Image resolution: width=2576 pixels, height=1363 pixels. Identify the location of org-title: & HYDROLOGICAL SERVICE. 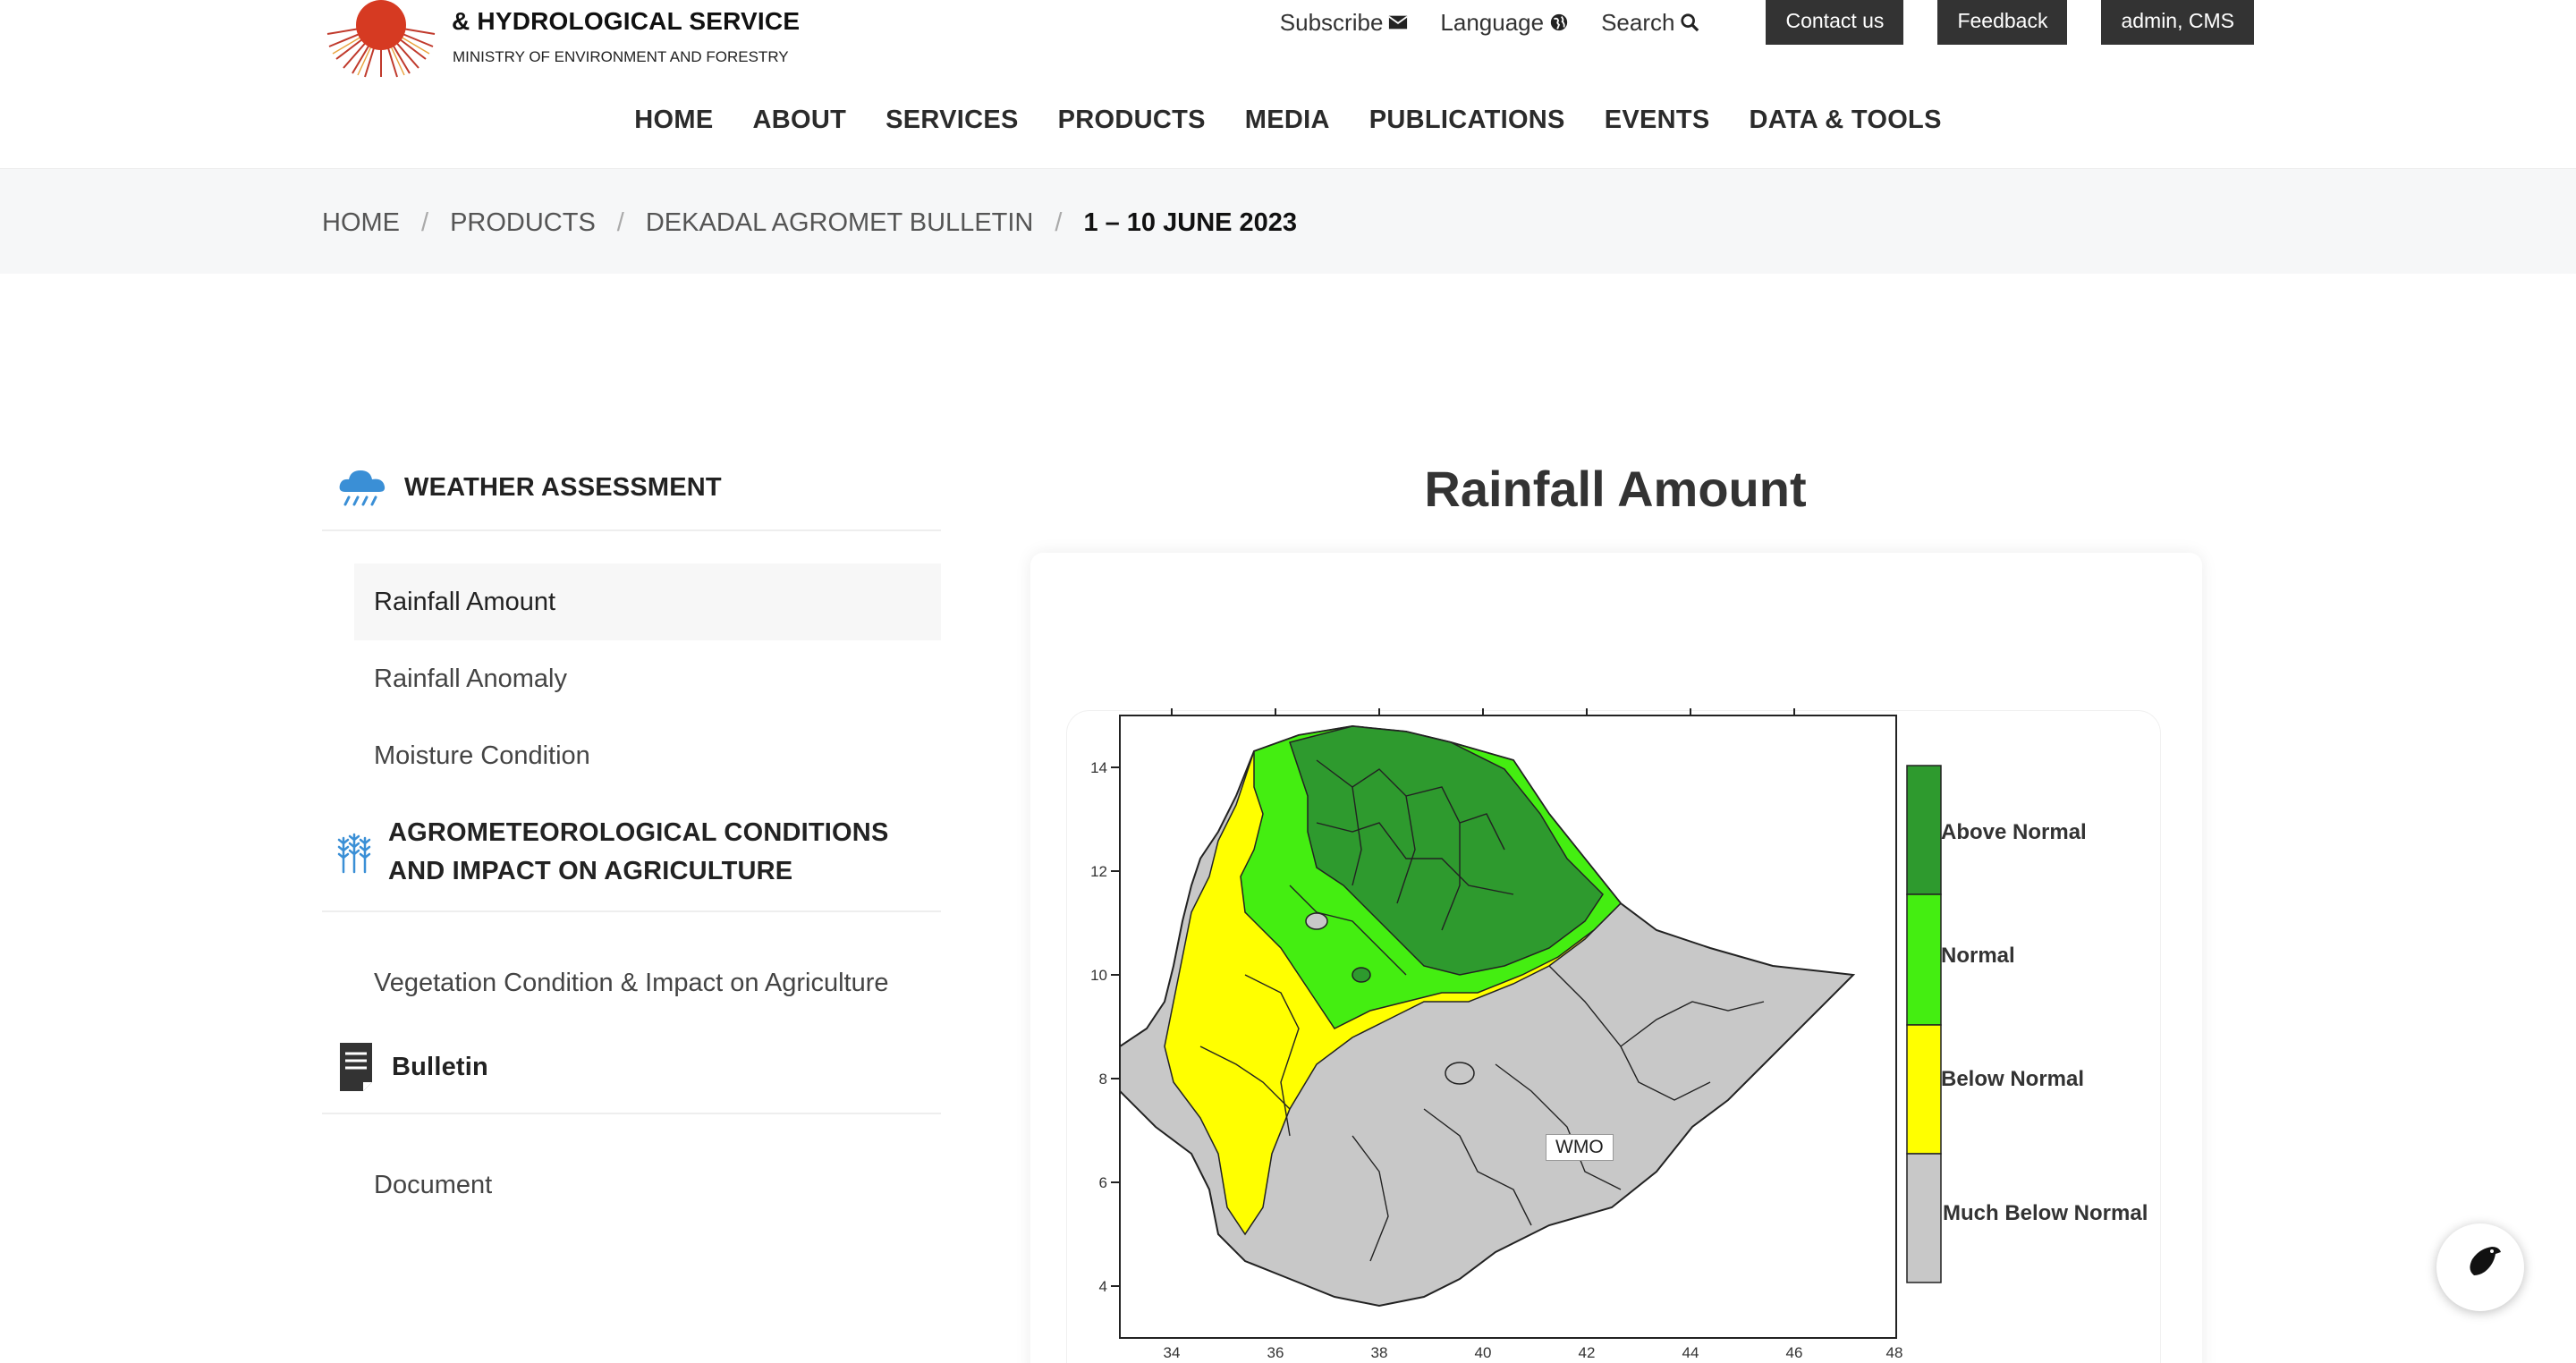
(626, 21).